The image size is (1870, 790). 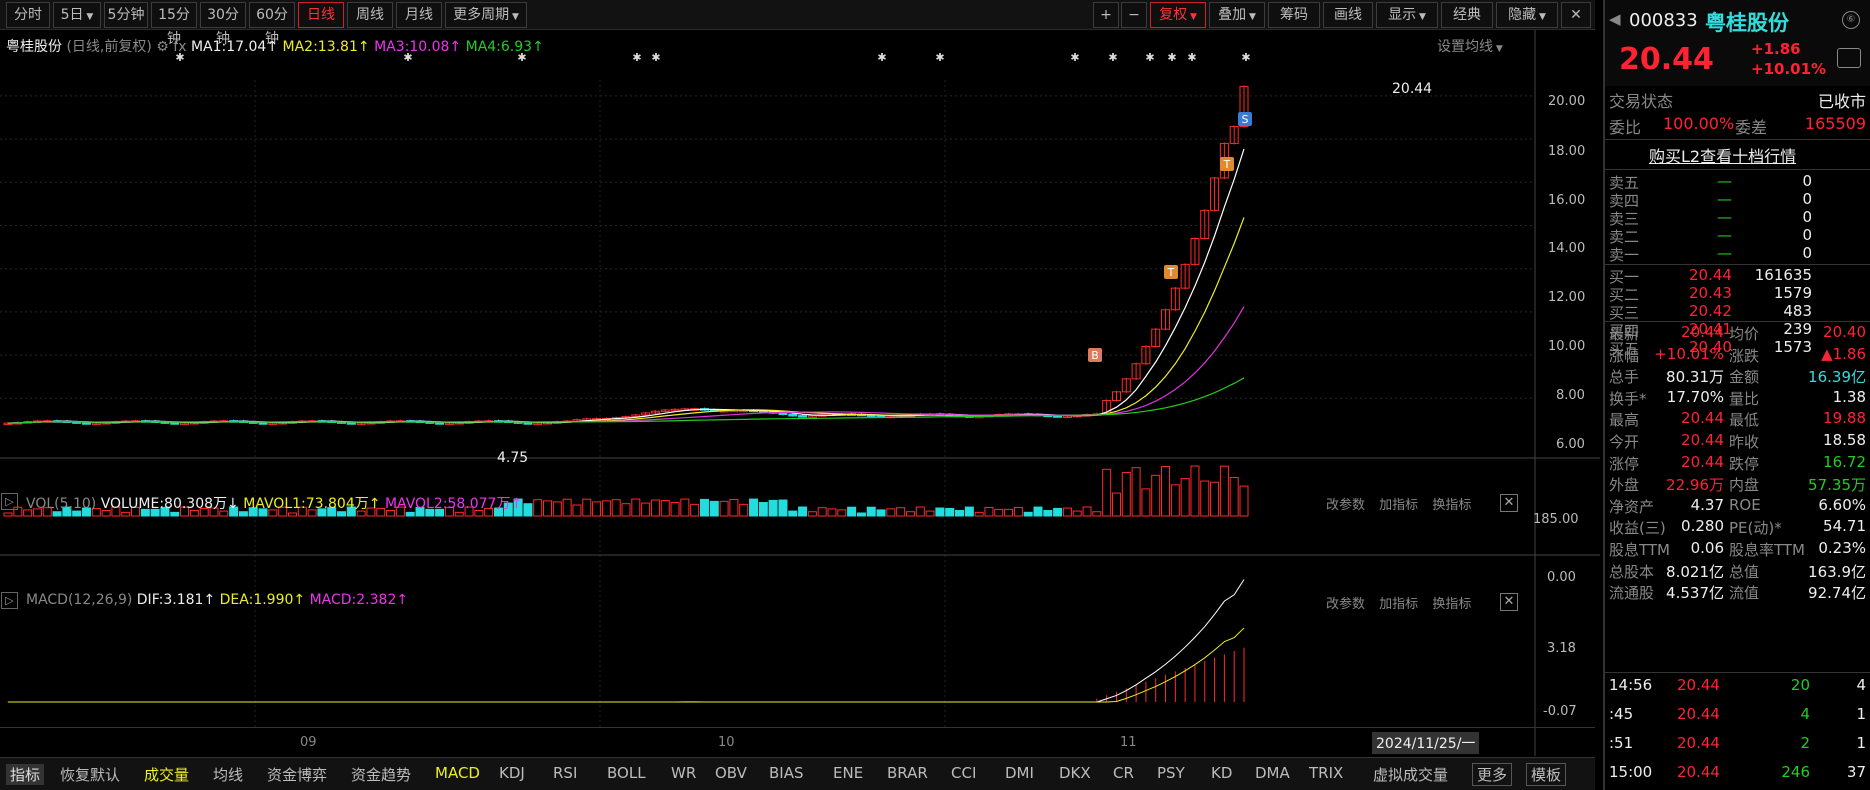 I want to click on indicator-tab: 恢复默认, so click(x=90, y=774).